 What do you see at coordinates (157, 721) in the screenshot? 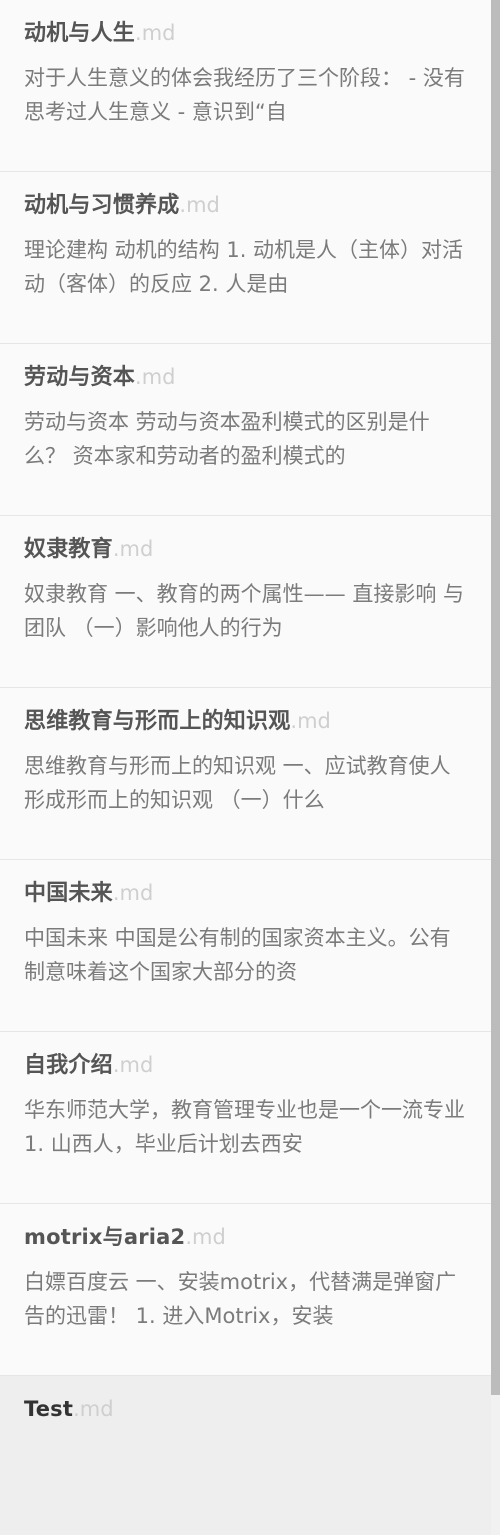
I see `file-title: 思维教育与形而上的知识观` at bounding box center [157, 721].